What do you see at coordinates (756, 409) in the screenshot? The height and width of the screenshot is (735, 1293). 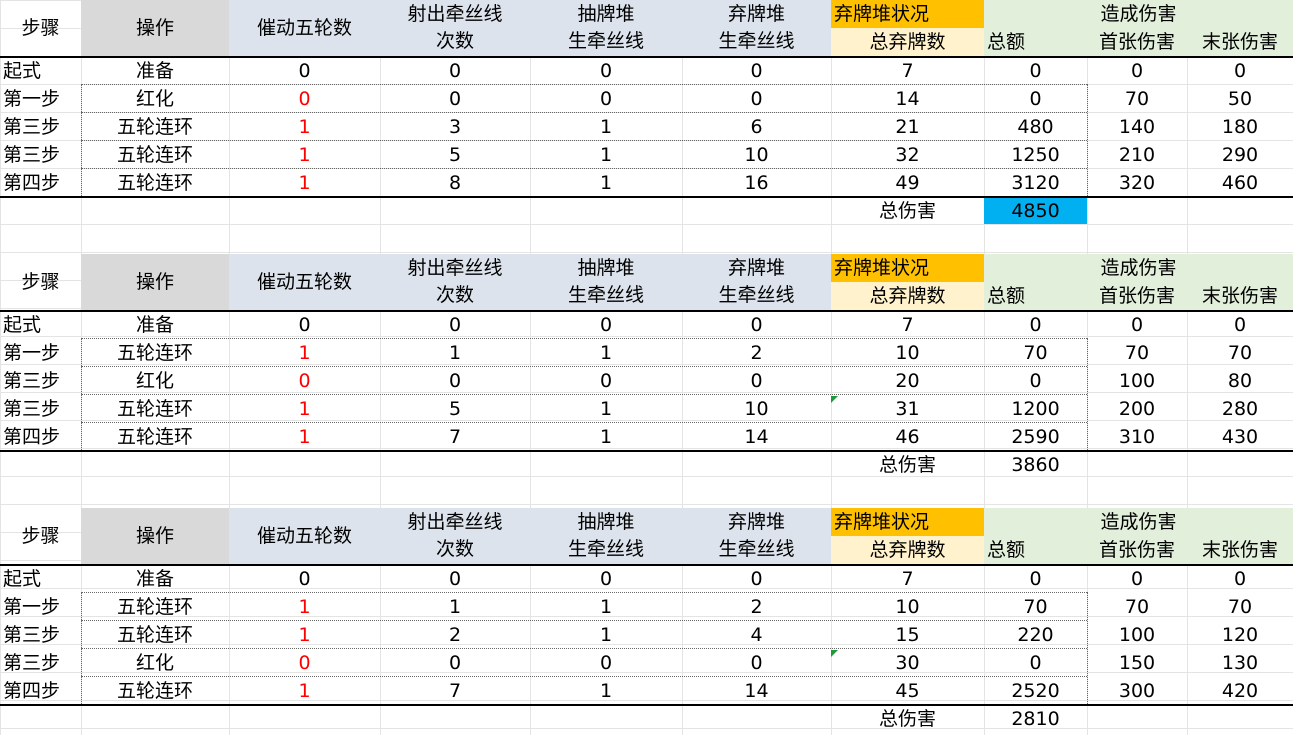 I see `cell-discard: 10` at bounding box center [756, 409].